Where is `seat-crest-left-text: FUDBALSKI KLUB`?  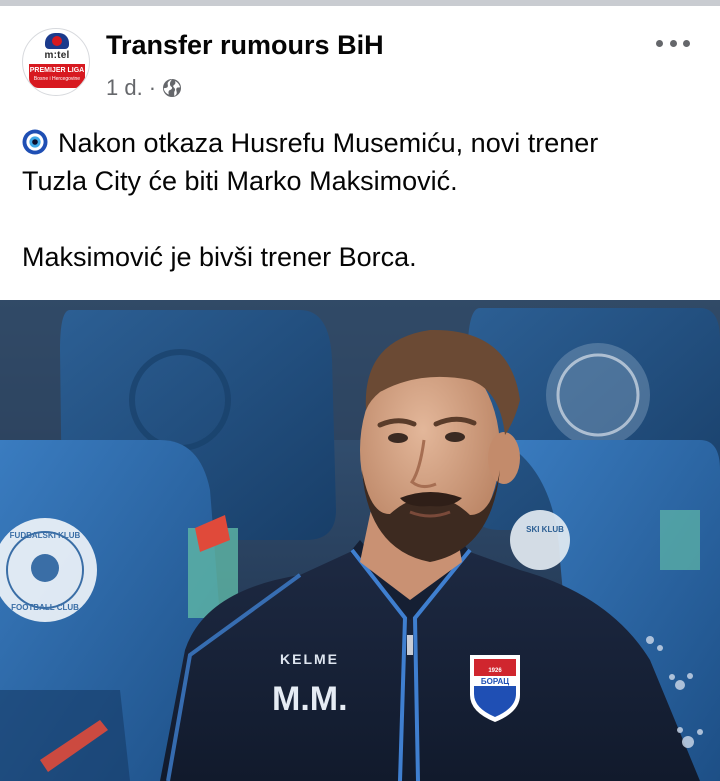
seat-crest-left-text: FUDBALSKI KLUB is located at coordinates (45, 535).